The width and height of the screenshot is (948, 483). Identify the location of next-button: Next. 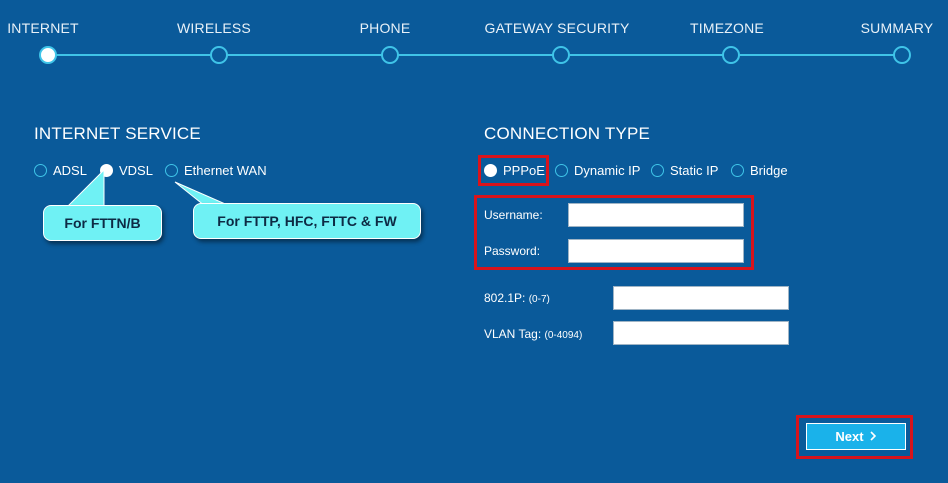
(856, 436).